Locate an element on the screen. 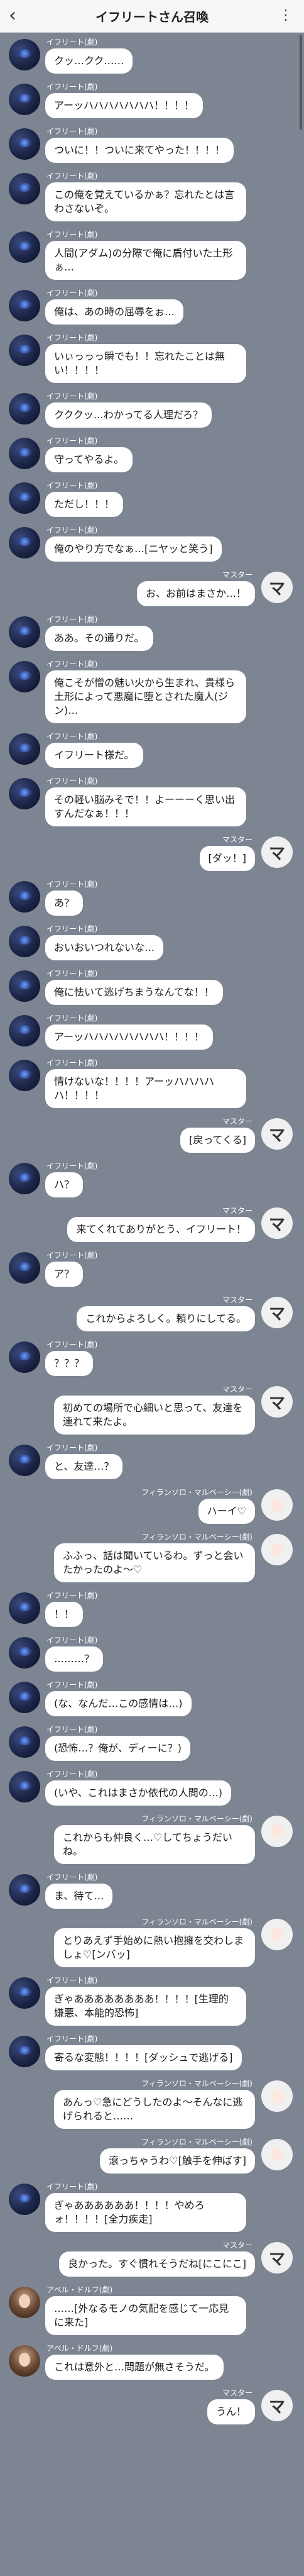  master-avatar-glyph: マ is located at coordinates (276, 853).